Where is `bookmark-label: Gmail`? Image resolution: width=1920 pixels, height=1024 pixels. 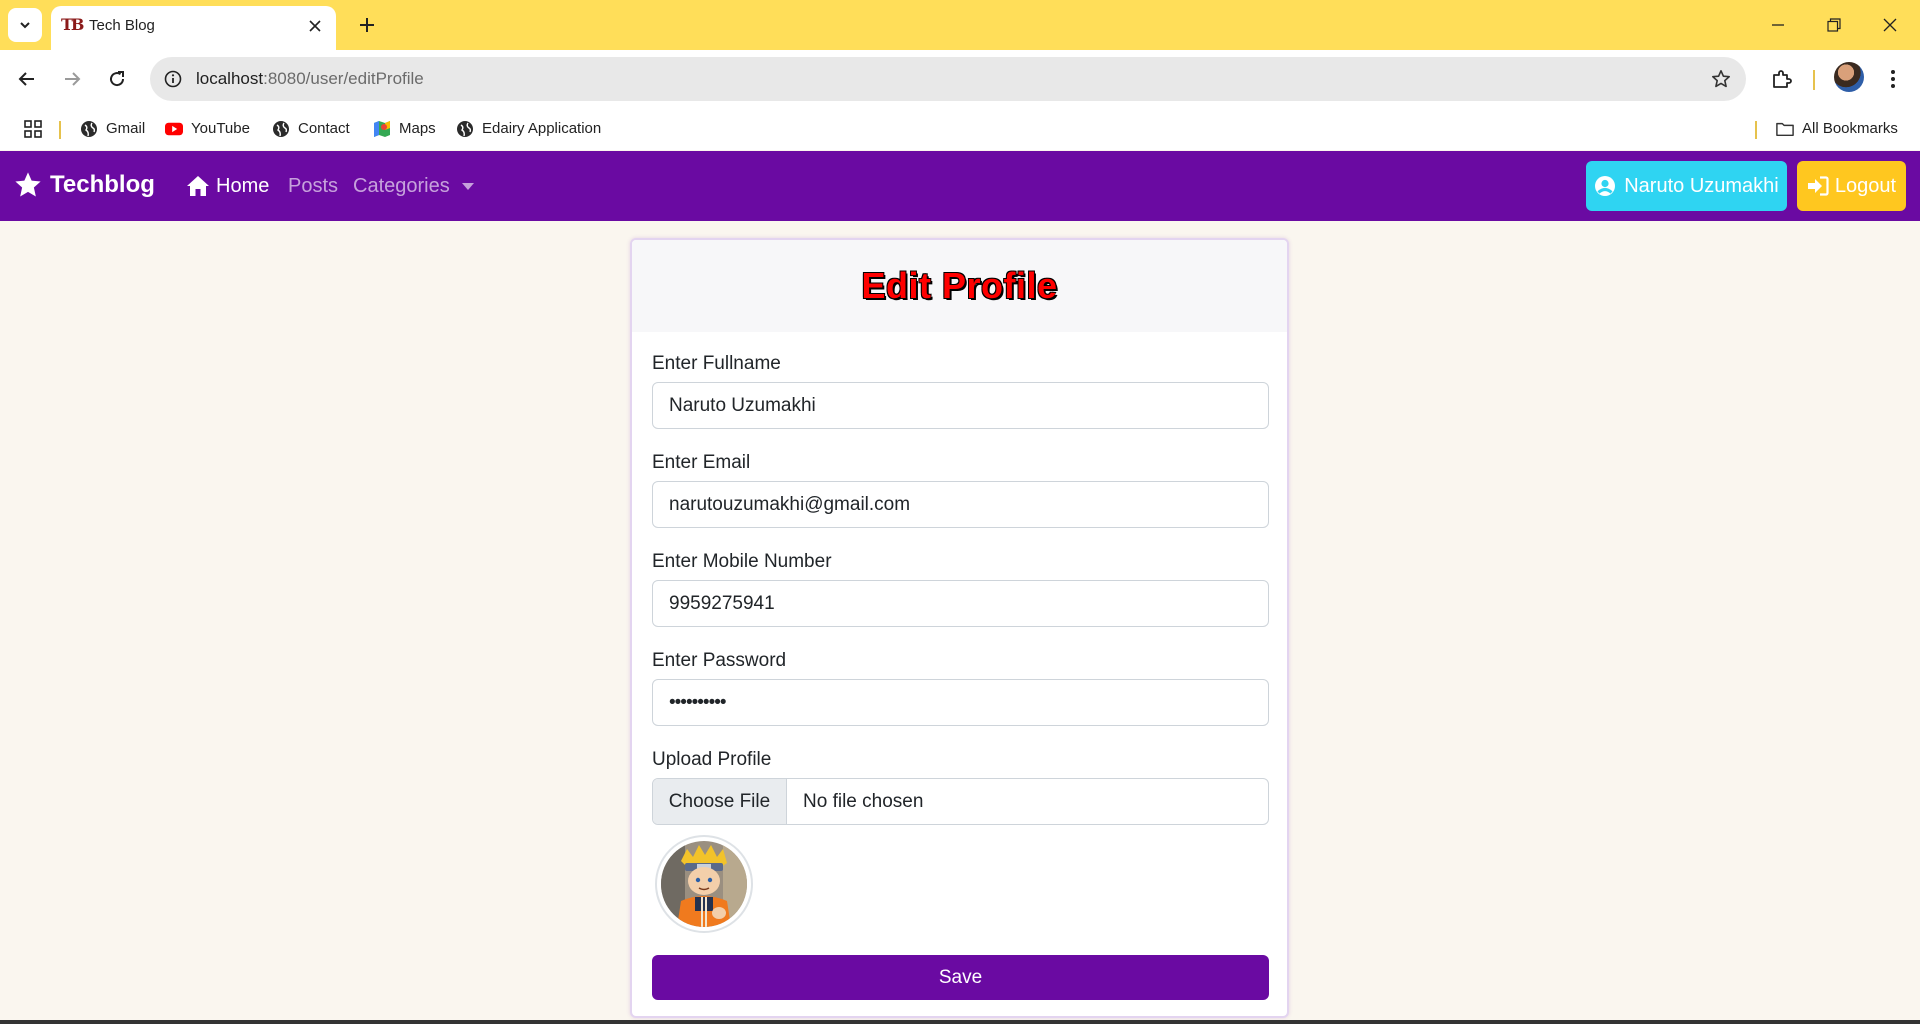 bookmark-label: Gmail is located at coordinates (126, 128).